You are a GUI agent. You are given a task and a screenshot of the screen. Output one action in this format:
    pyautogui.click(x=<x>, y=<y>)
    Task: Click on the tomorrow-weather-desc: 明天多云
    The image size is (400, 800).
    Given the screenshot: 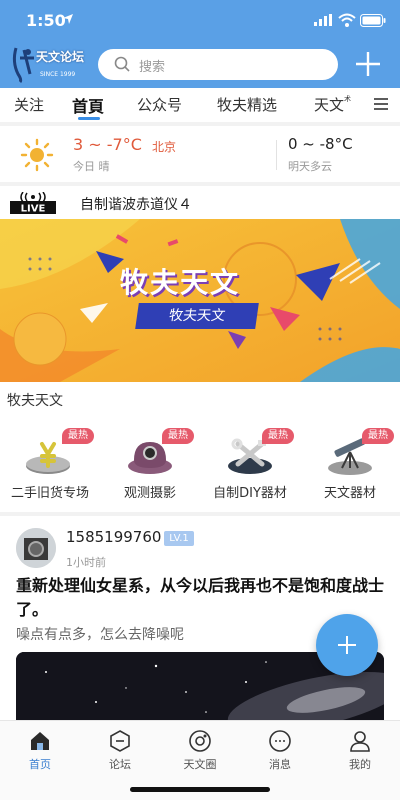 What is the action you would take?
    pyautogui.click(x=310, y=166)
    